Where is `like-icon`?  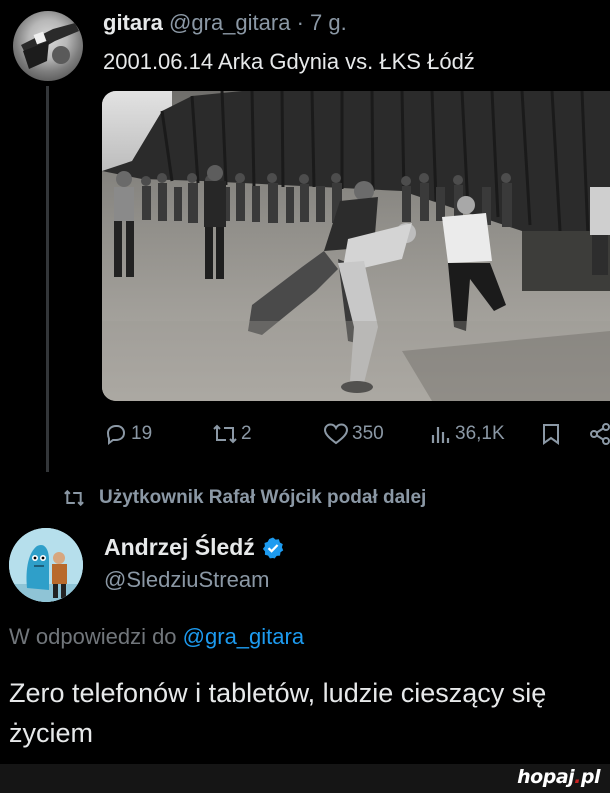 like-icon is located at coordinates (336, 434).